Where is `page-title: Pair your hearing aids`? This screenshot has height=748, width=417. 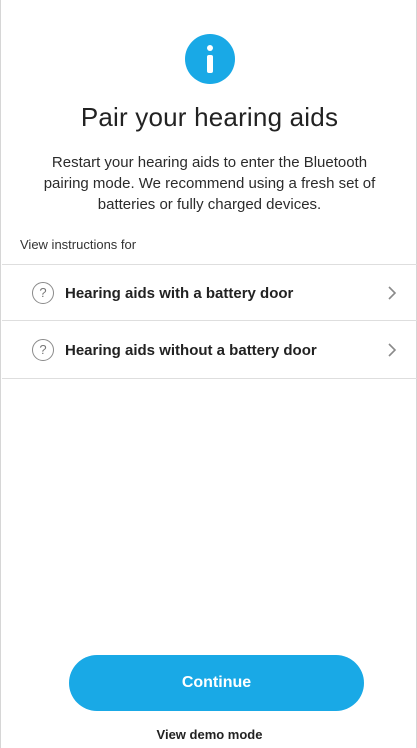
page-title: Pair your hearing aids is located at coordinates (209, 117).